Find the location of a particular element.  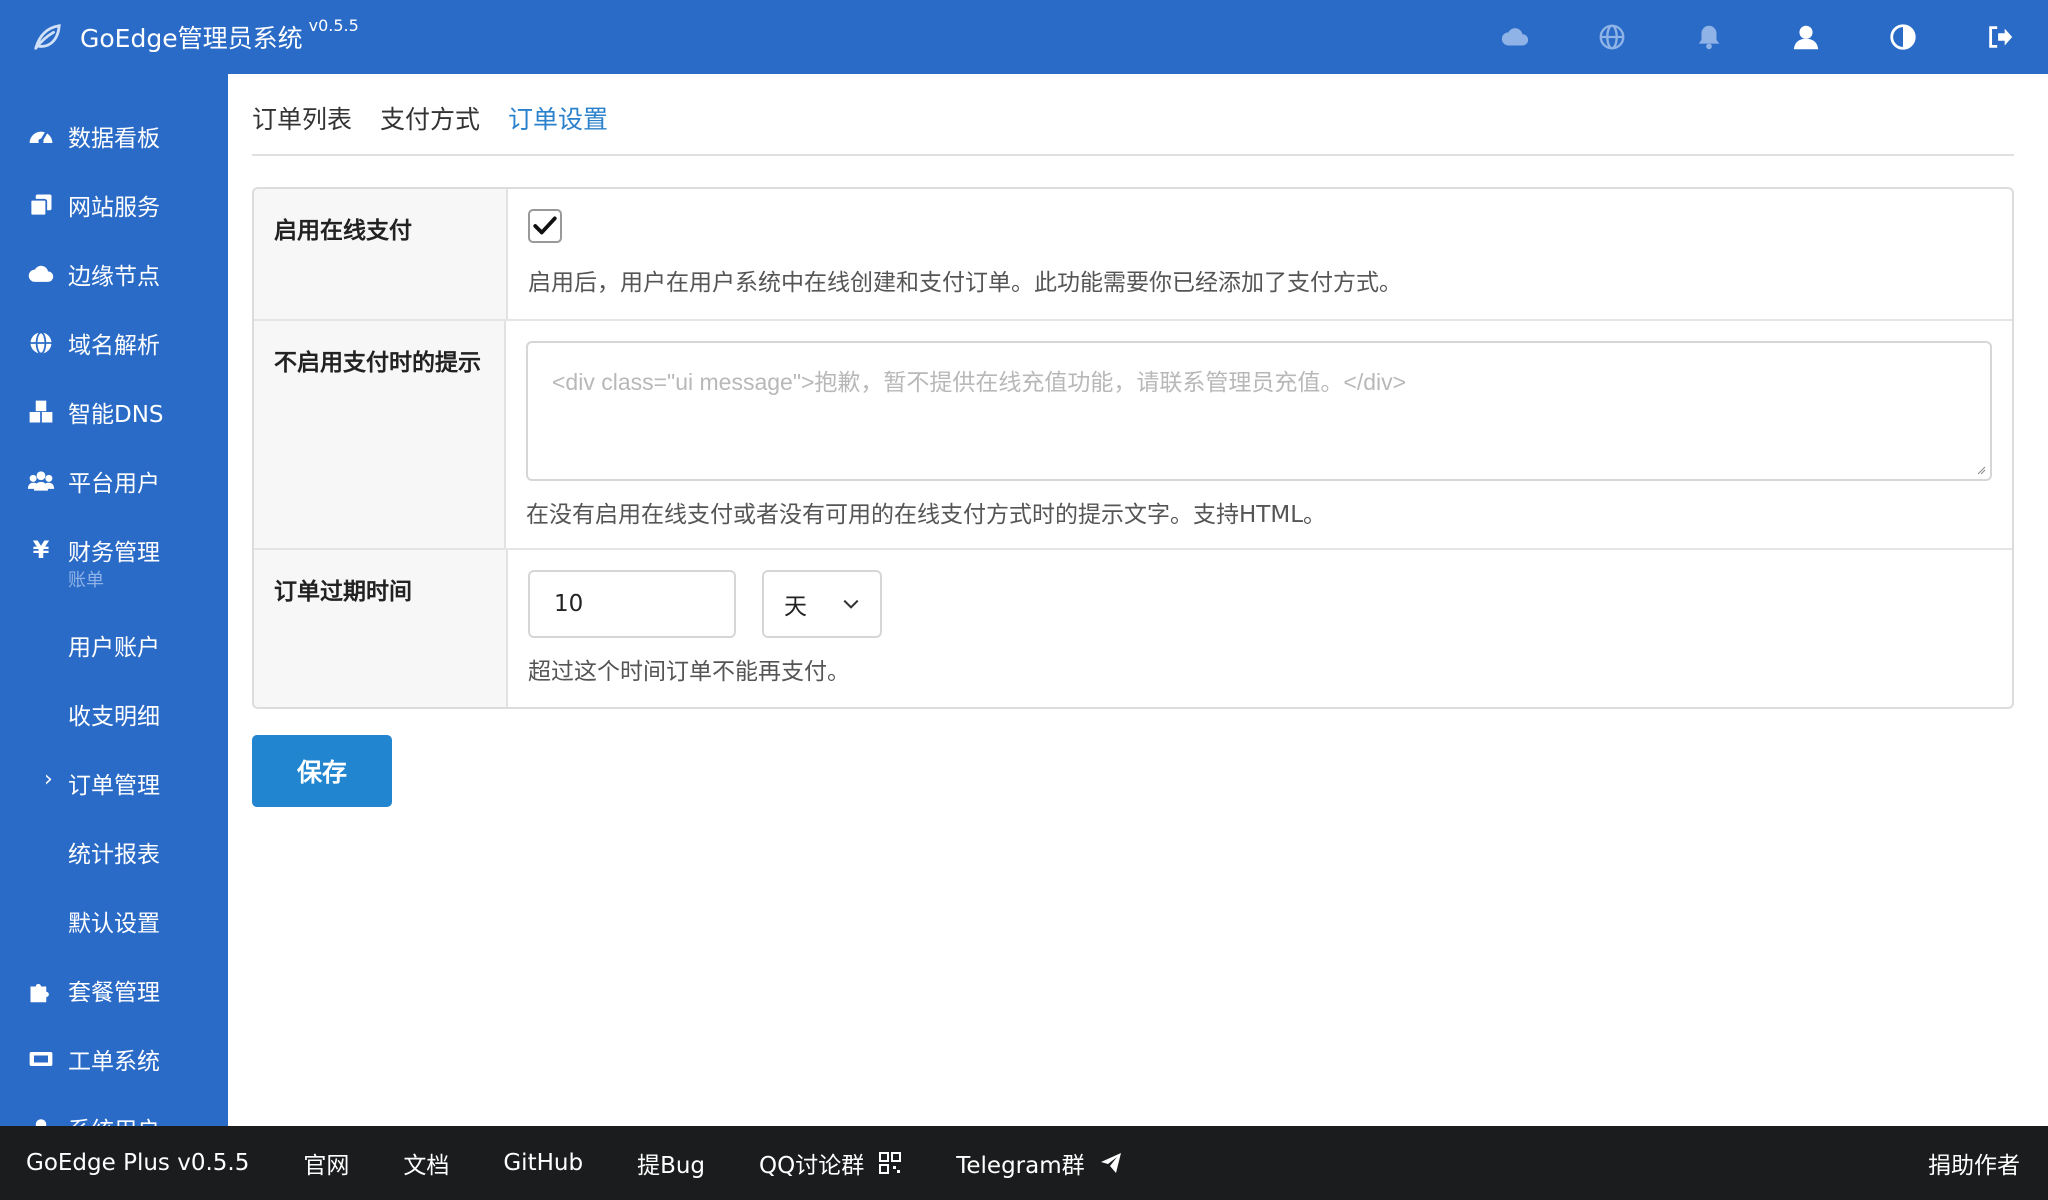

footer-telegram-link: Telegram群 is located at coordinates (1039, 1163).